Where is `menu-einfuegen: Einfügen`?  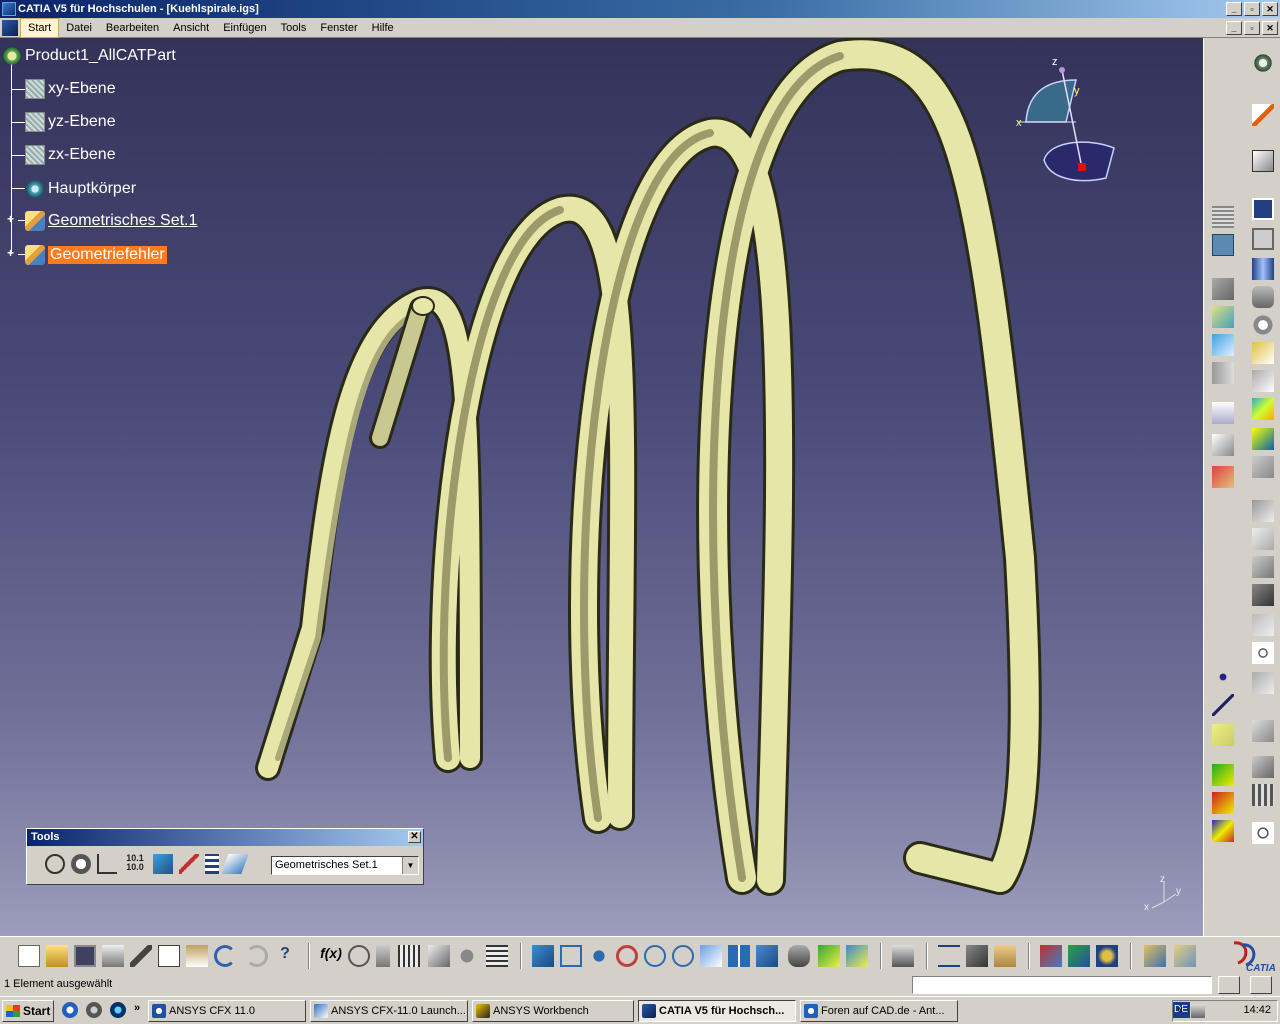
menu-einfuegen: Einfügen is located at coordinates (244, 28).